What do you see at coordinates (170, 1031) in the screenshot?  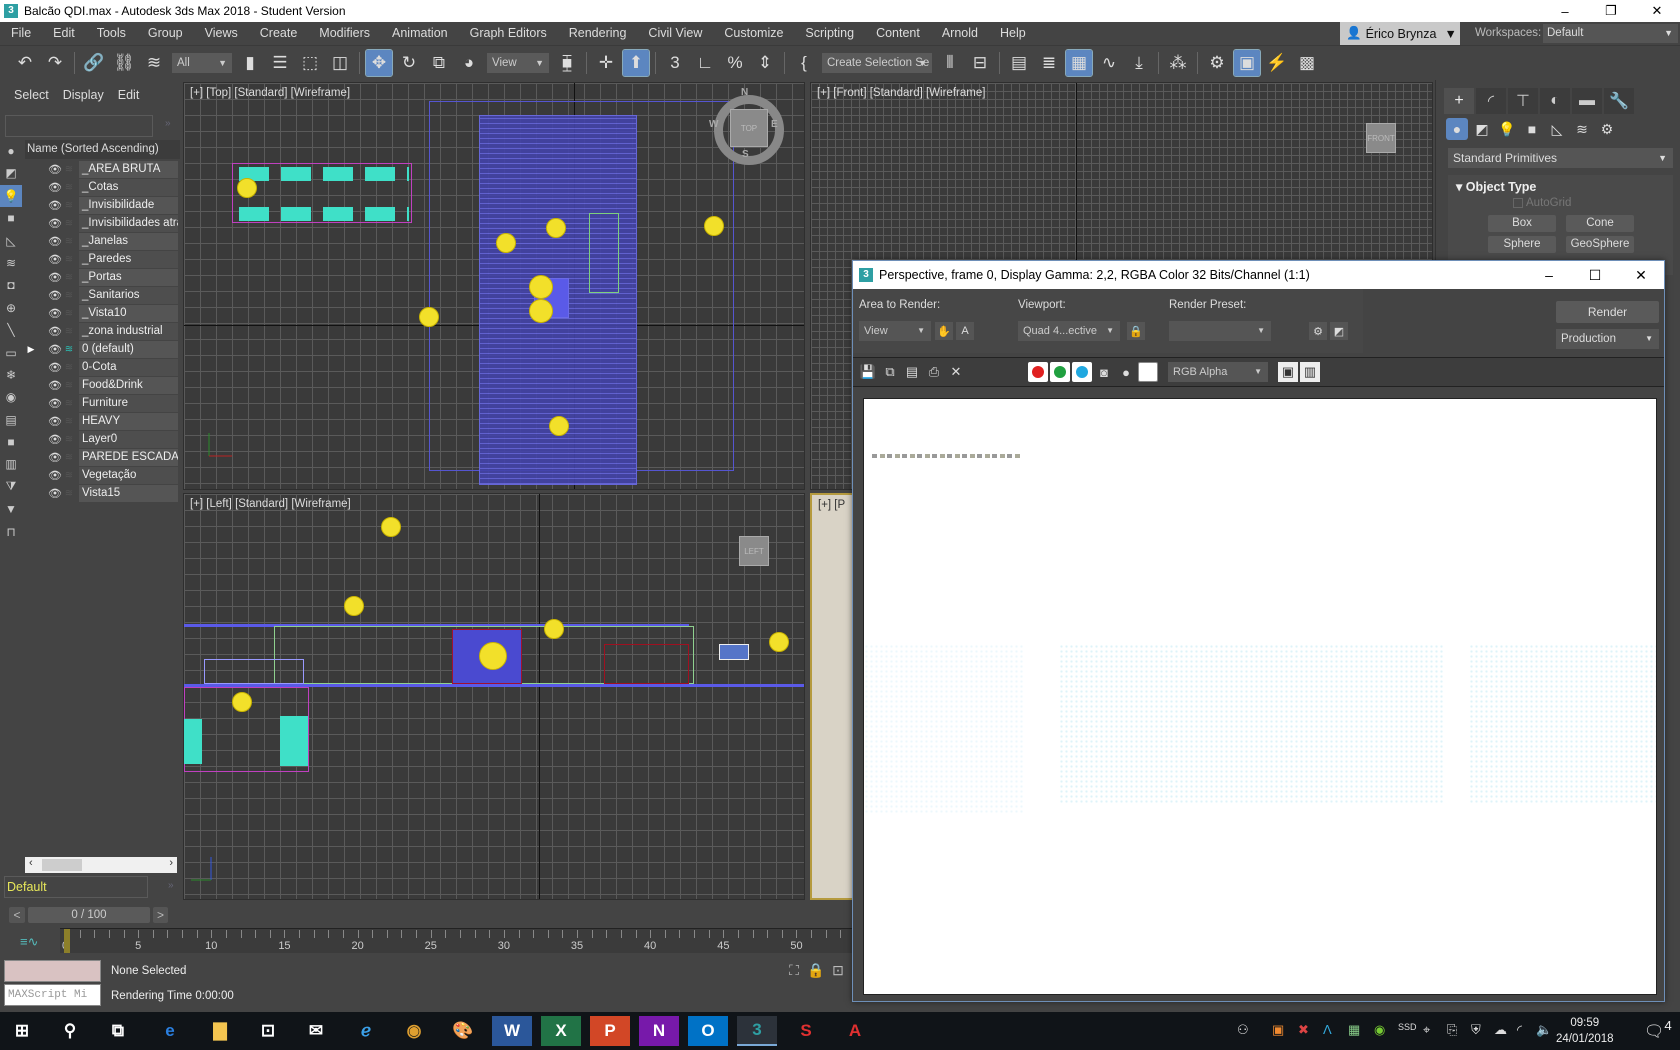 I see `edge-icon: e` at bounding box center [170, 1031].